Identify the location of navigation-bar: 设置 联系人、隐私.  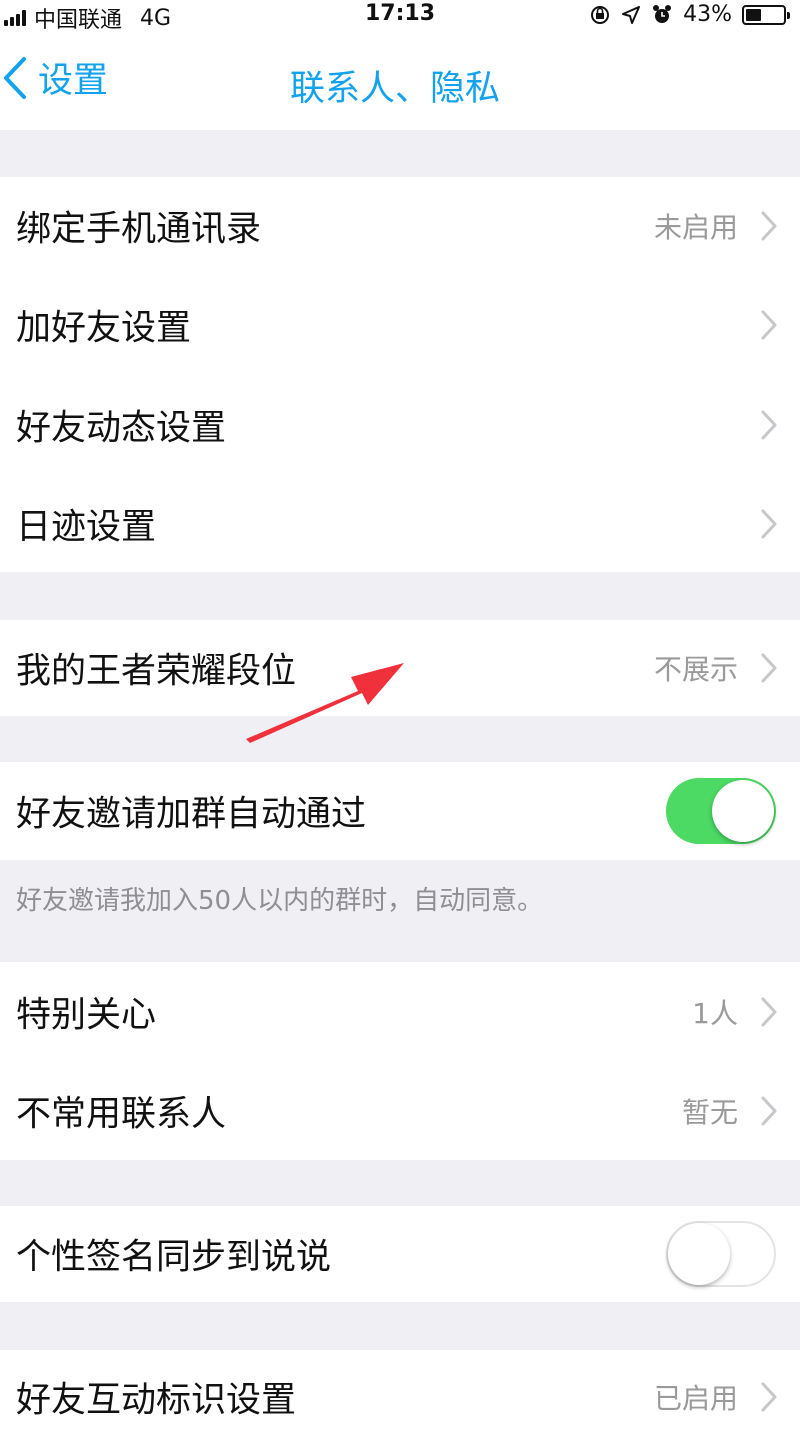
(400, 80).